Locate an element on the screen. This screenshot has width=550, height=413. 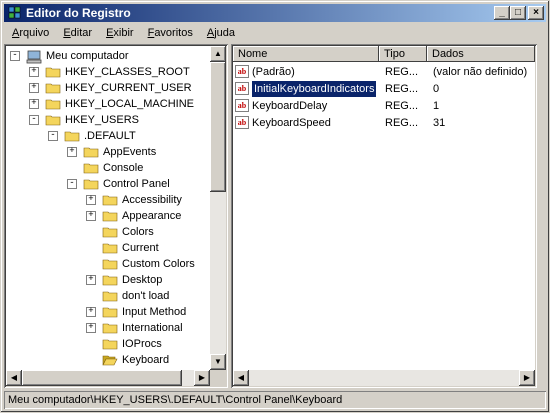
tree-node: + HKEY_LOCAL_MACHINE is located at coordinates (108, 104).